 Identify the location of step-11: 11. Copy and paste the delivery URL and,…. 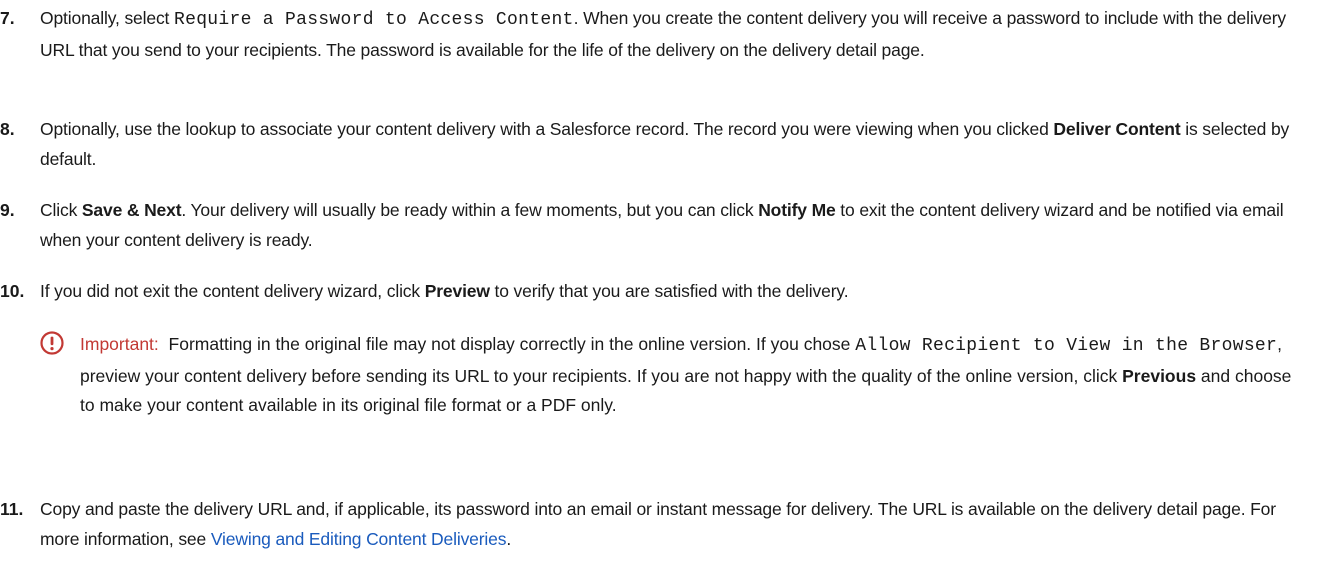
(655, 524).